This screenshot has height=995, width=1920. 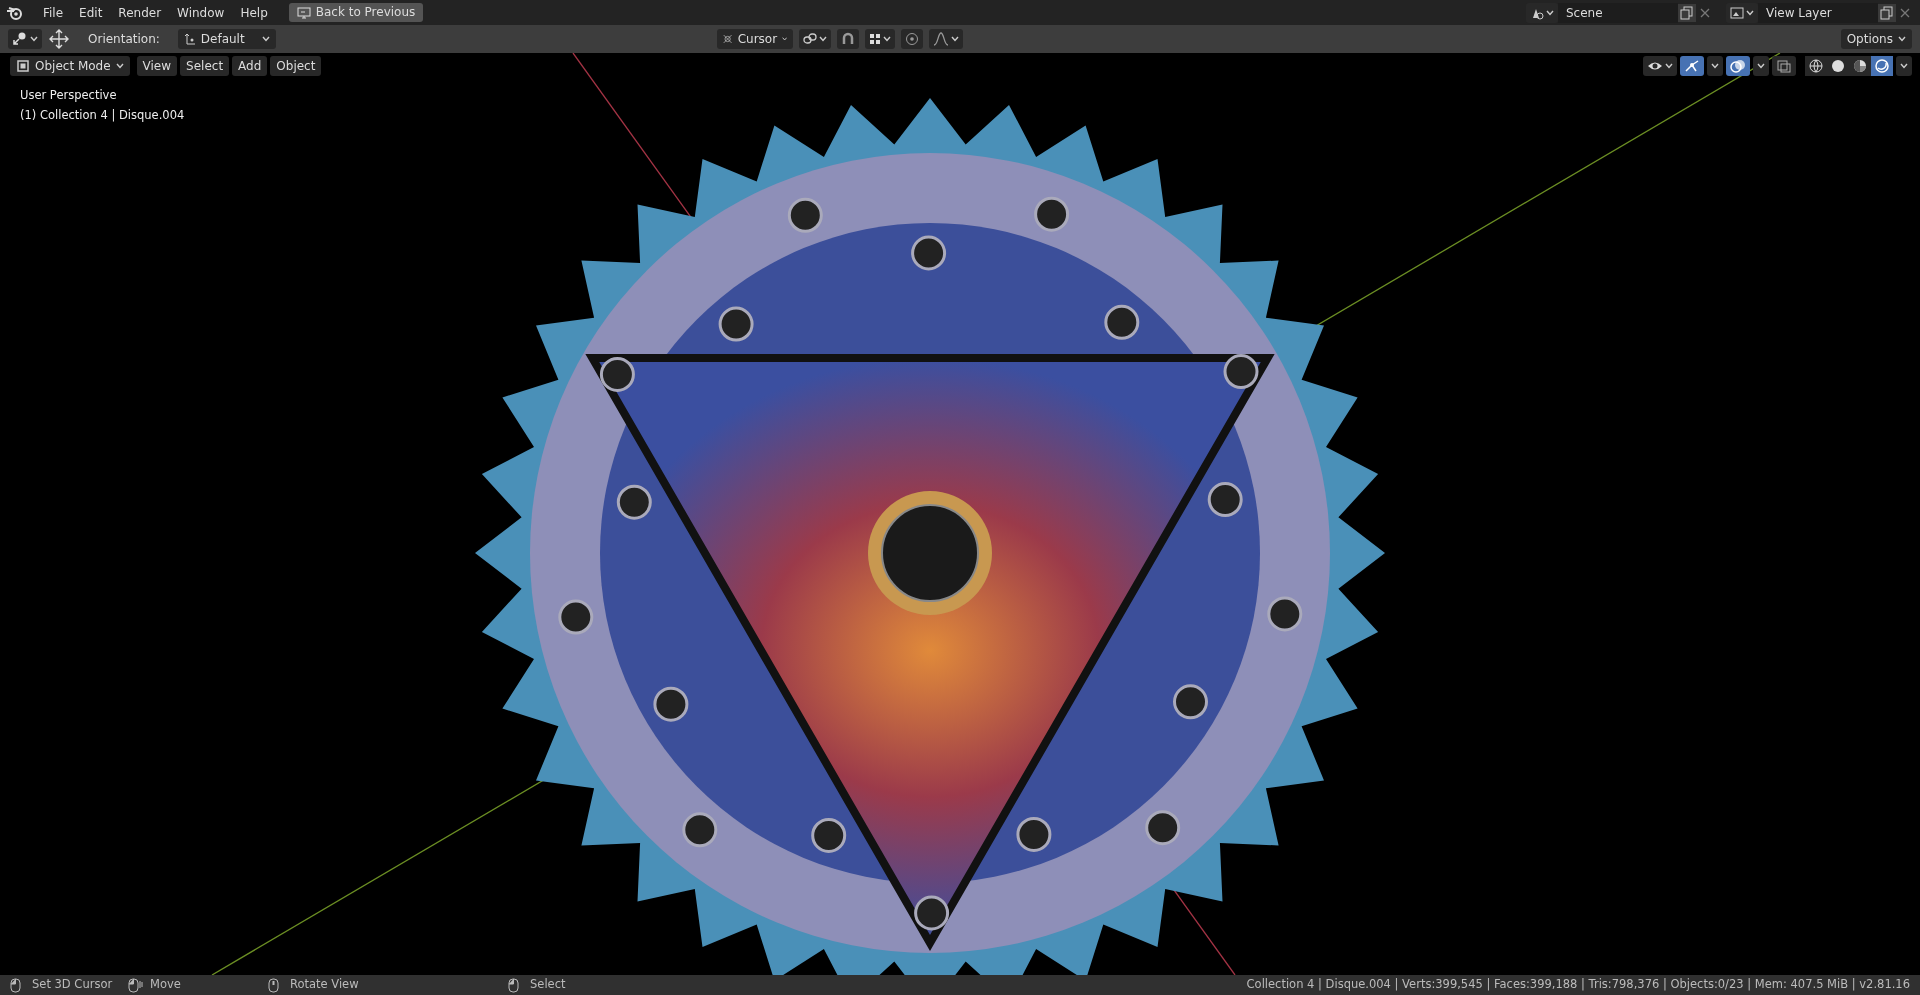 I want to click on scene-field: Scene, so click(x=1618, y=12).